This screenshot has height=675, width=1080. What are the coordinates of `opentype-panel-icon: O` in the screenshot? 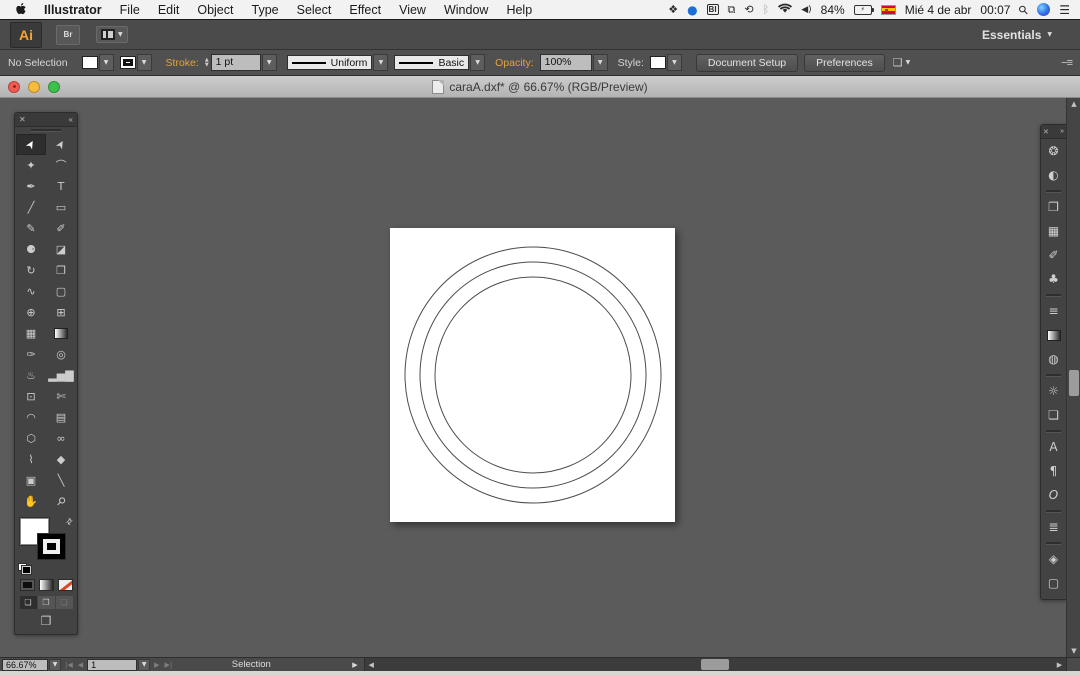 It's located at (1053, 495).